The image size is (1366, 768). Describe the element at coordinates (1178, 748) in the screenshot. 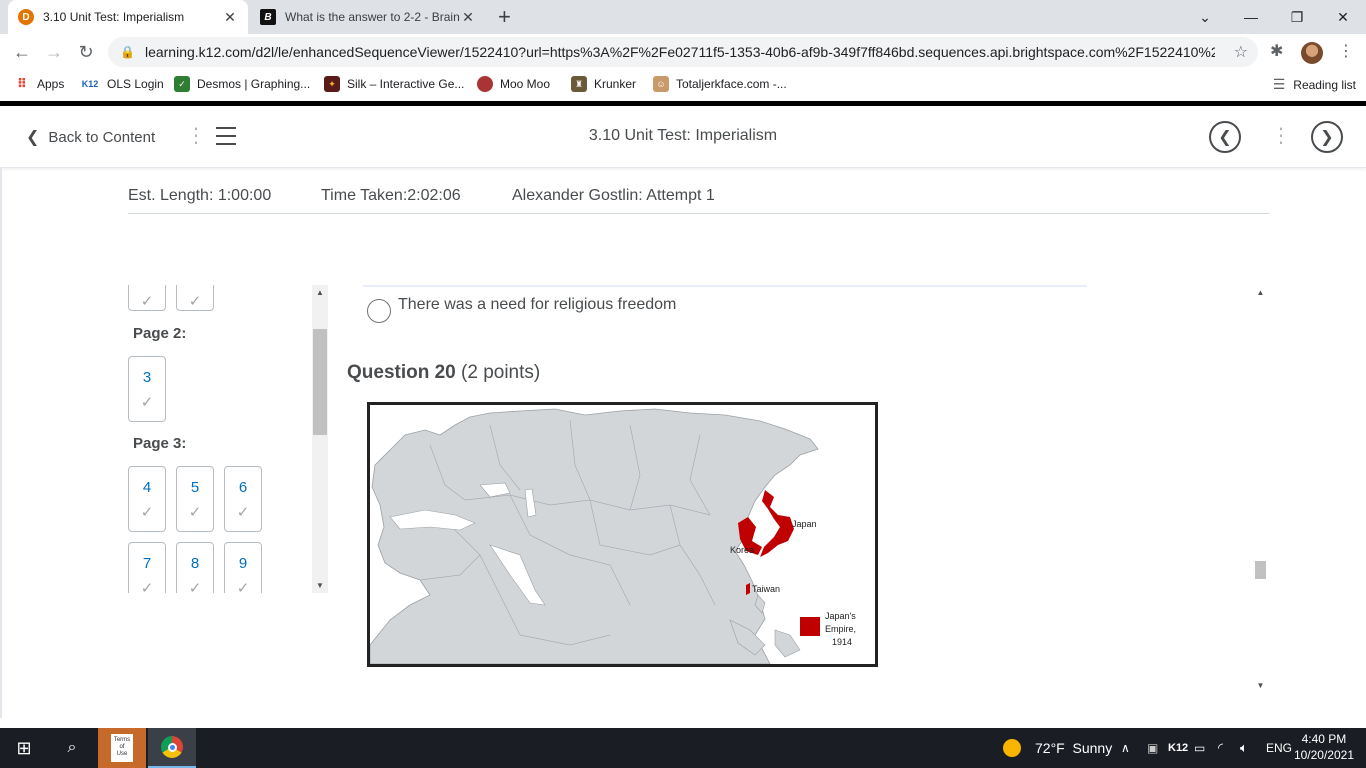

I see `k12-tray-icon: K12` at that location.